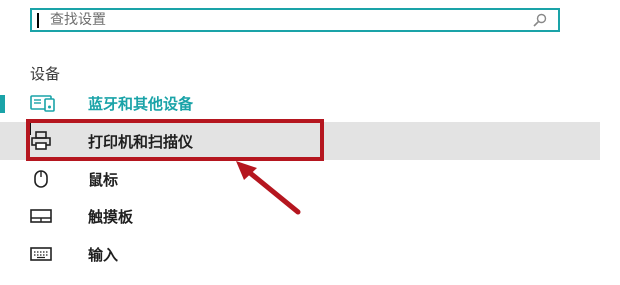  Describe the element at coordinates (42, 103) in the screenshot. I see `bluetooth-devices-icon` at that location.